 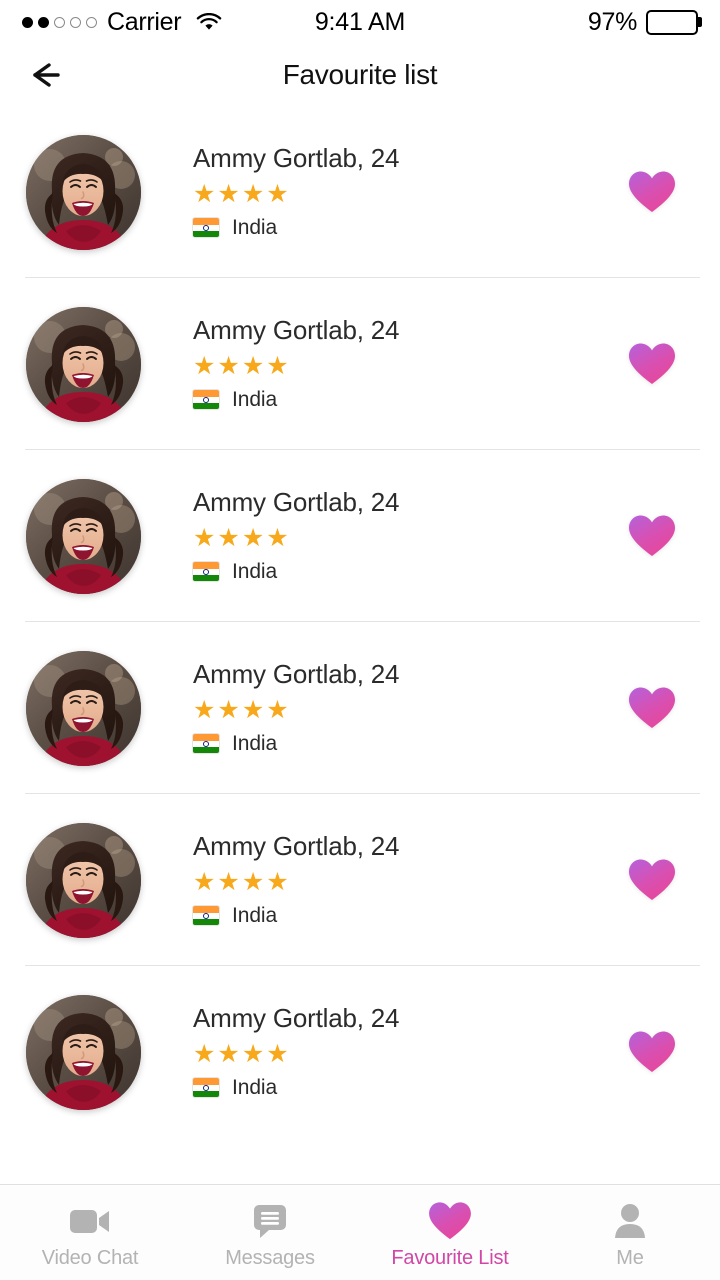 What do you see at coordinates (630, 1221) in the screenshot?
I see `person-icon` at bounding box center [630, 1221].